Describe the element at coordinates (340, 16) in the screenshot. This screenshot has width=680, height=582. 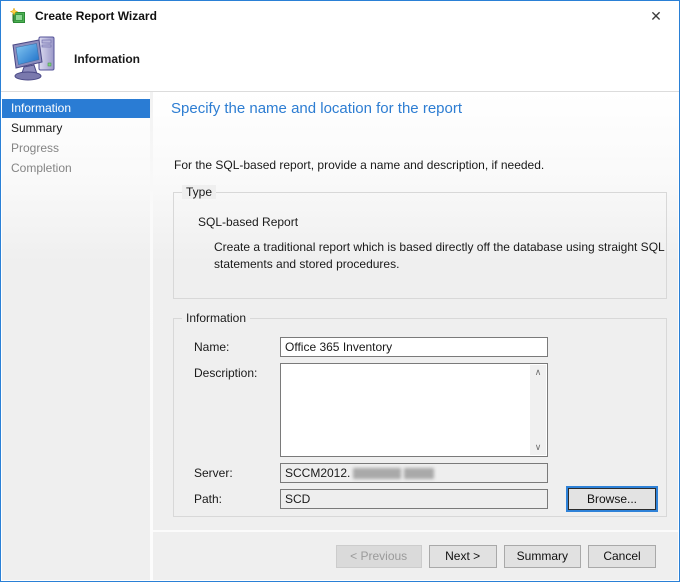
I see `title-bar: Create Report Wizard ✕` at that location.